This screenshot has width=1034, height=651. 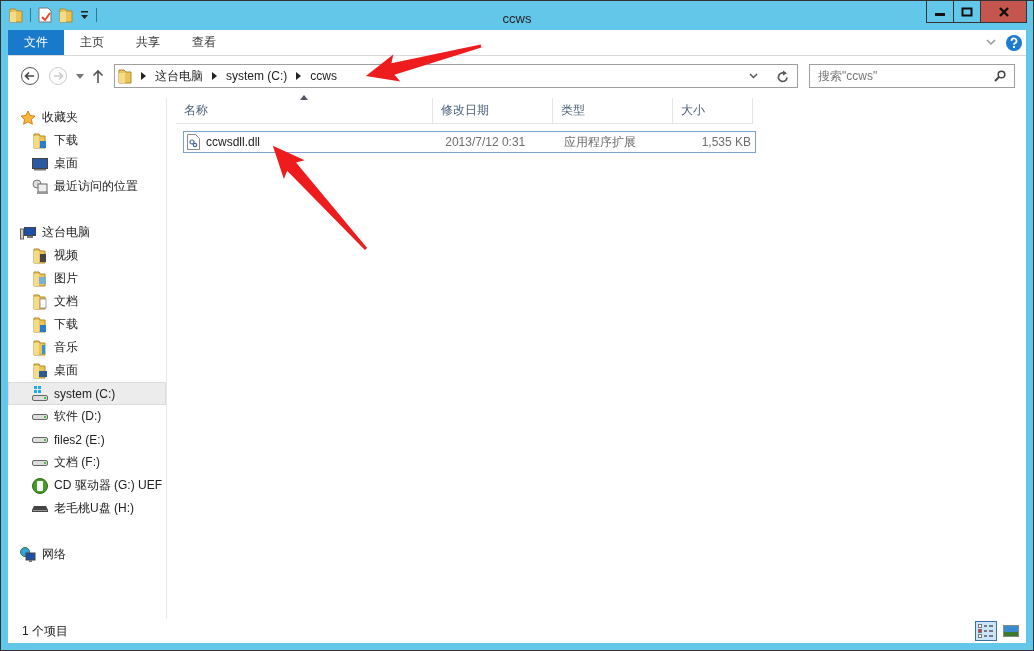 I want to click on sort-ascending-icon, so click(x=304, y=97).